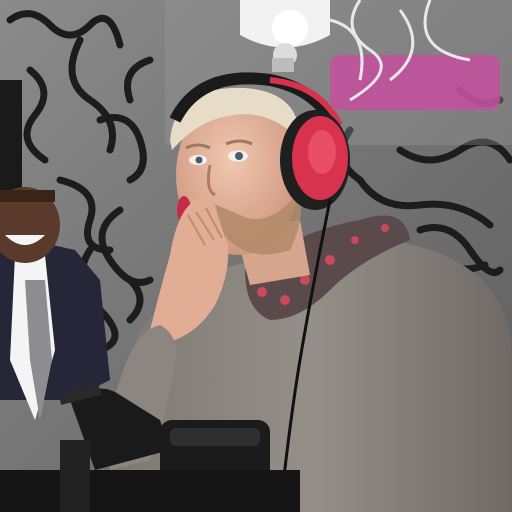 Image resolution: width=512 pixels, height=512 pixels. What do you see at coordinates (415, 82) in the screenshot?
I see `magenta-graffiti` at bounding box center [415, 82].